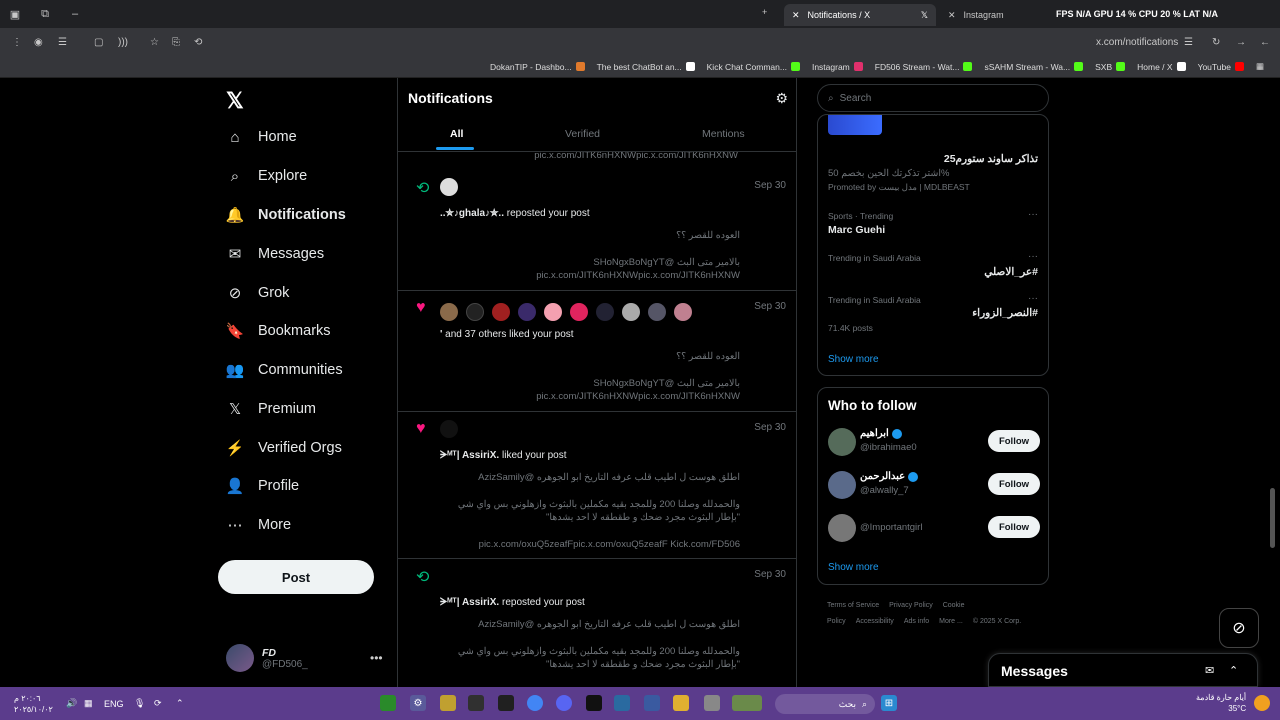 The width and height of the screenshot is (1280, 720). I want to click on extension-icon: ◉, so click(38, 42).